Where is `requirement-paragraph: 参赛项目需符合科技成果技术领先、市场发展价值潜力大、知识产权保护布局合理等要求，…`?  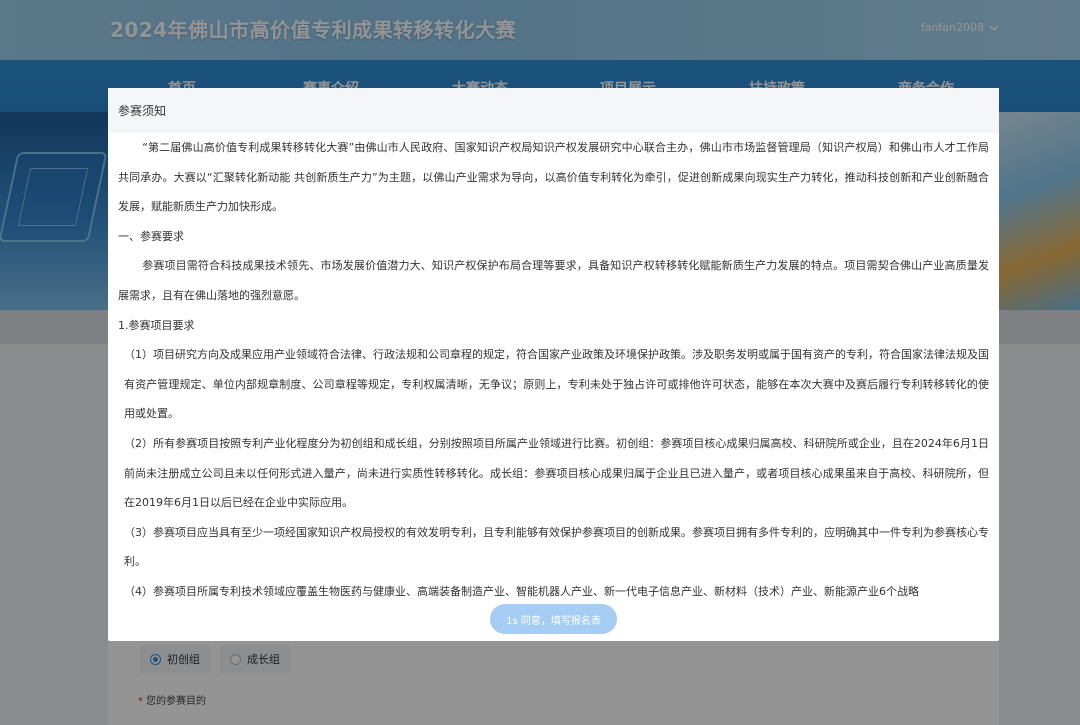
requirement-paragraph: 参赛项目需符合科技成果技术领先、市场发展价值潜力大、知识产权保护布局合理等要求，… is located at coordinates (553, 280).